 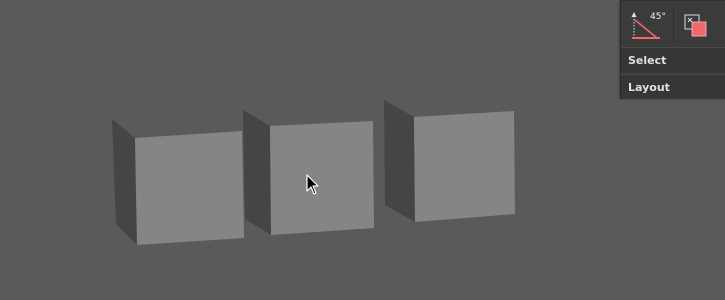 I want to click on cube-1-side-face, so click(x=124, y=182).